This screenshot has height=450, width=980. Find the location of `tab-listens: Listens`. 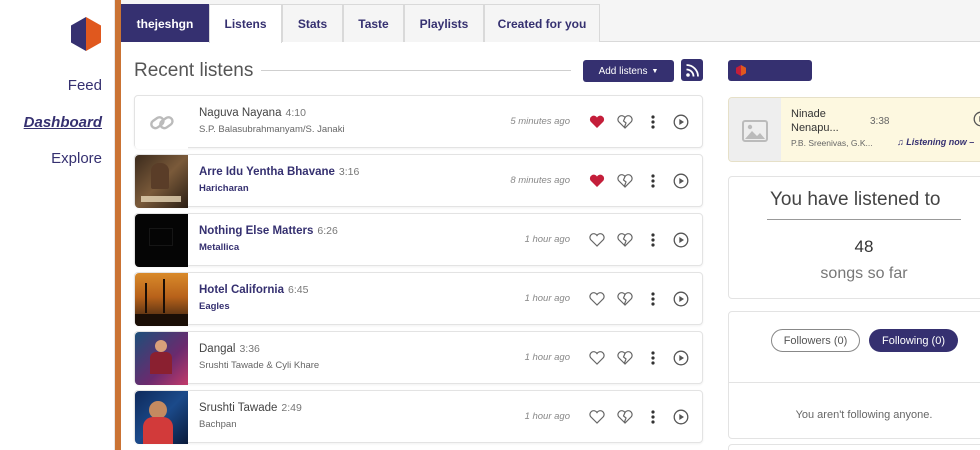

tab-listens: Listens is located at coordinates (245, 23).